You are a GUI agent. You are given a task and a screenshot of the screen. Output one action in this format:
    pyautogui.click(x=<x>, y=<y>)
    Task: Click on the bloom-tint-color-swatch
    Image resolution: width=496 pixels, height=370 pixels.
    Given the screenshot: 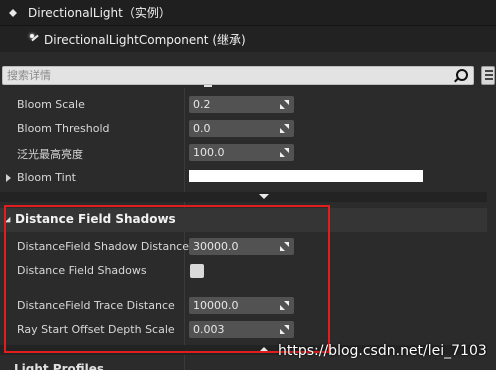 What is the action you would take?
    pyautogui.click(x=306, y=176)
    